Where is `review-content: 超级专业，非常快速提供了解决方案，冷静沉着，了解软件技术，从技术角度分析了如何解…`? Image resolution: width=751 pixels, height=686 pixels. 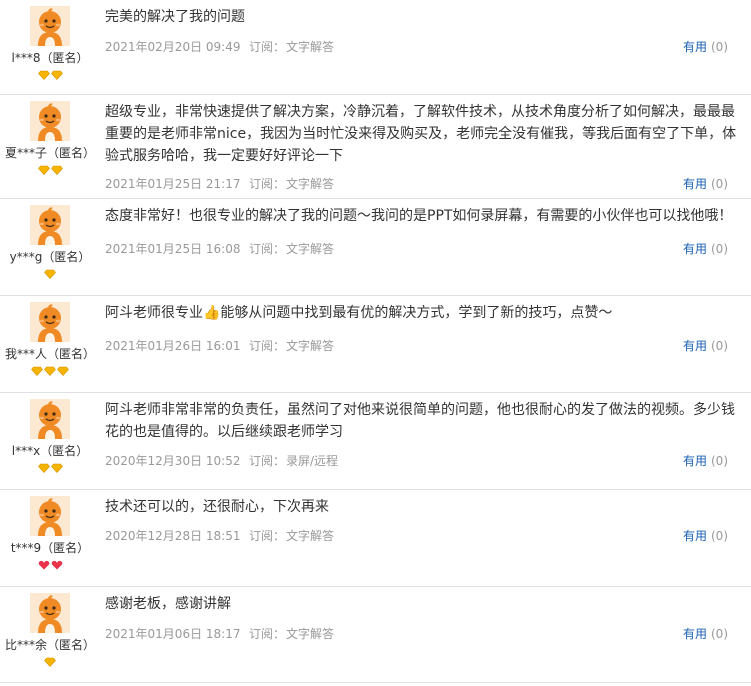 review-content: 超级专业，非常快速提供了解决方案，冷静沉着，了解软件技术，从技术角度分析了如何解… is located at coordinates (421, 134).